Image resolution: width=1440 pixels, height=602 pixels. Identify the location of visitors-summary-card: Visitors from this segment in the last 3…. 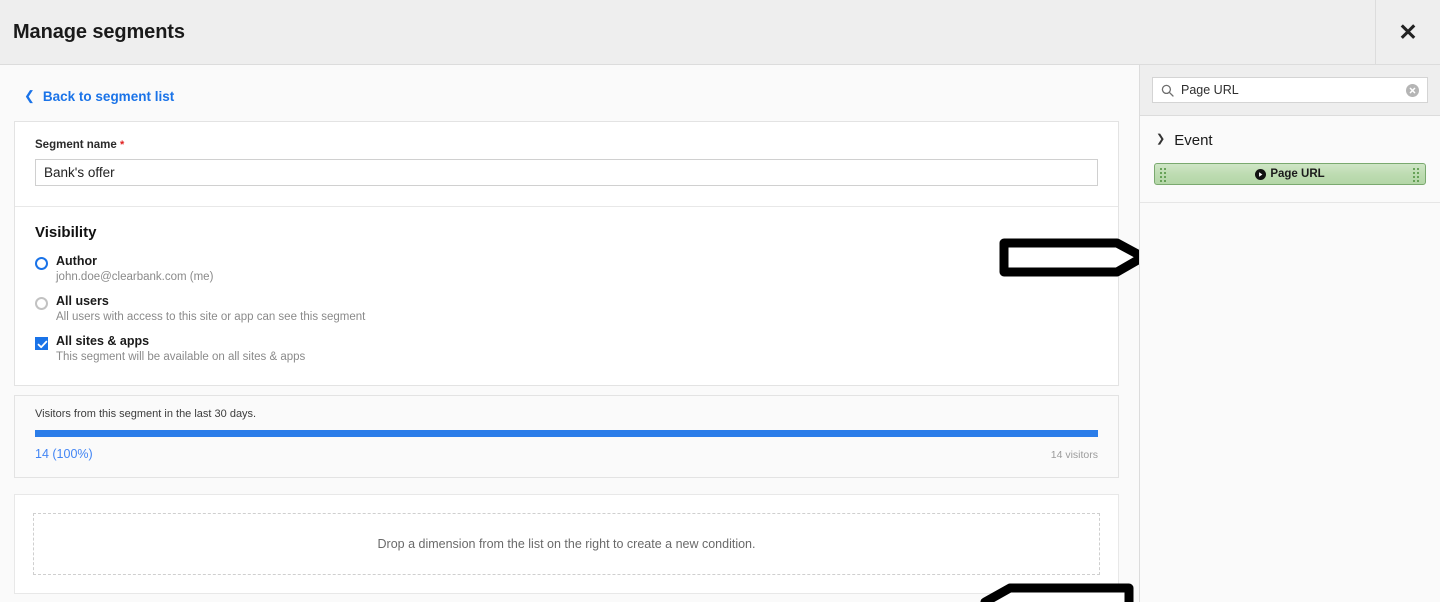
(566, 436).